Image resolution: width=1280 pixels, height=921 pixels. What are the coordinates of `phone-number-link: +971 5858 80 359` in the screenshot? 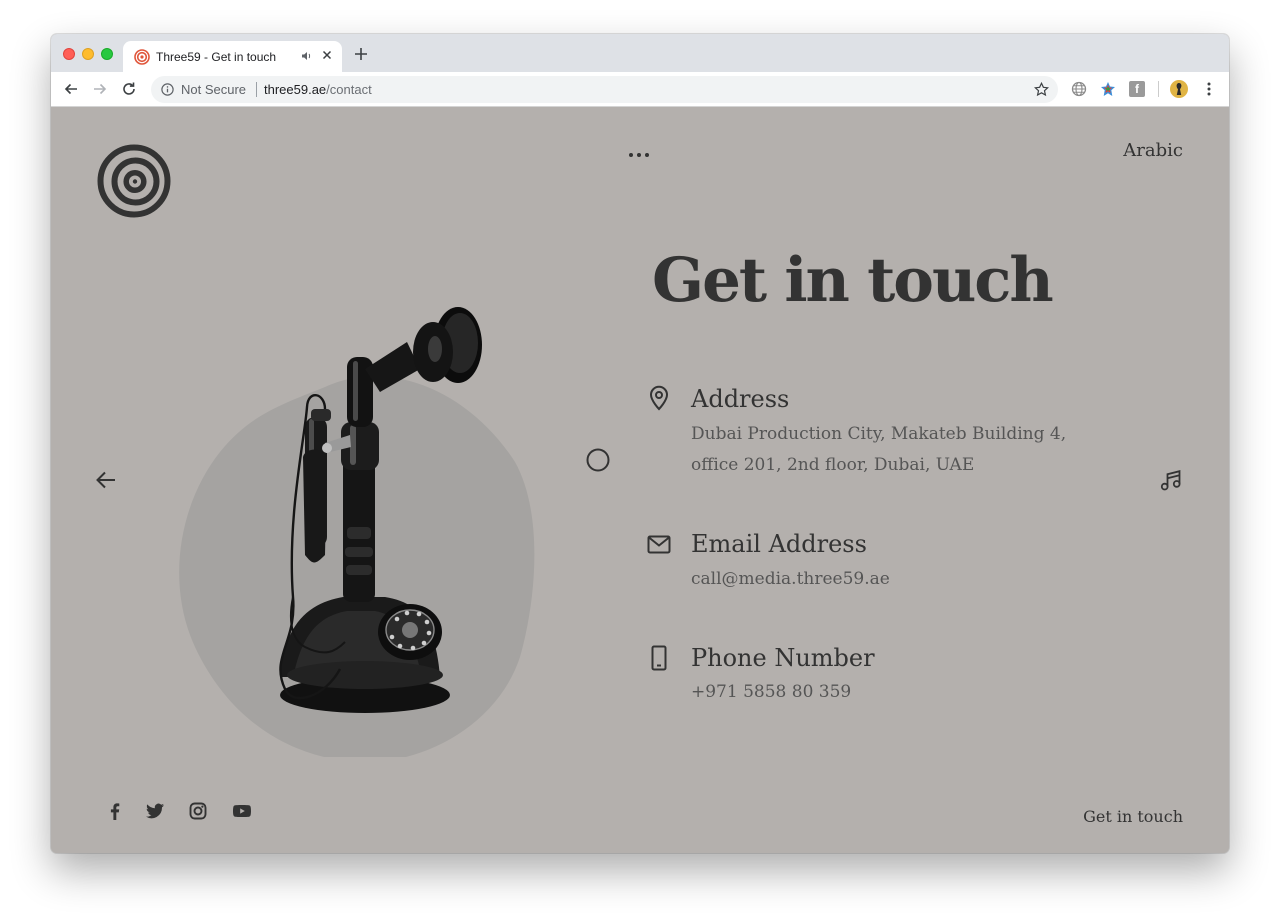 It's located at (771, 692).